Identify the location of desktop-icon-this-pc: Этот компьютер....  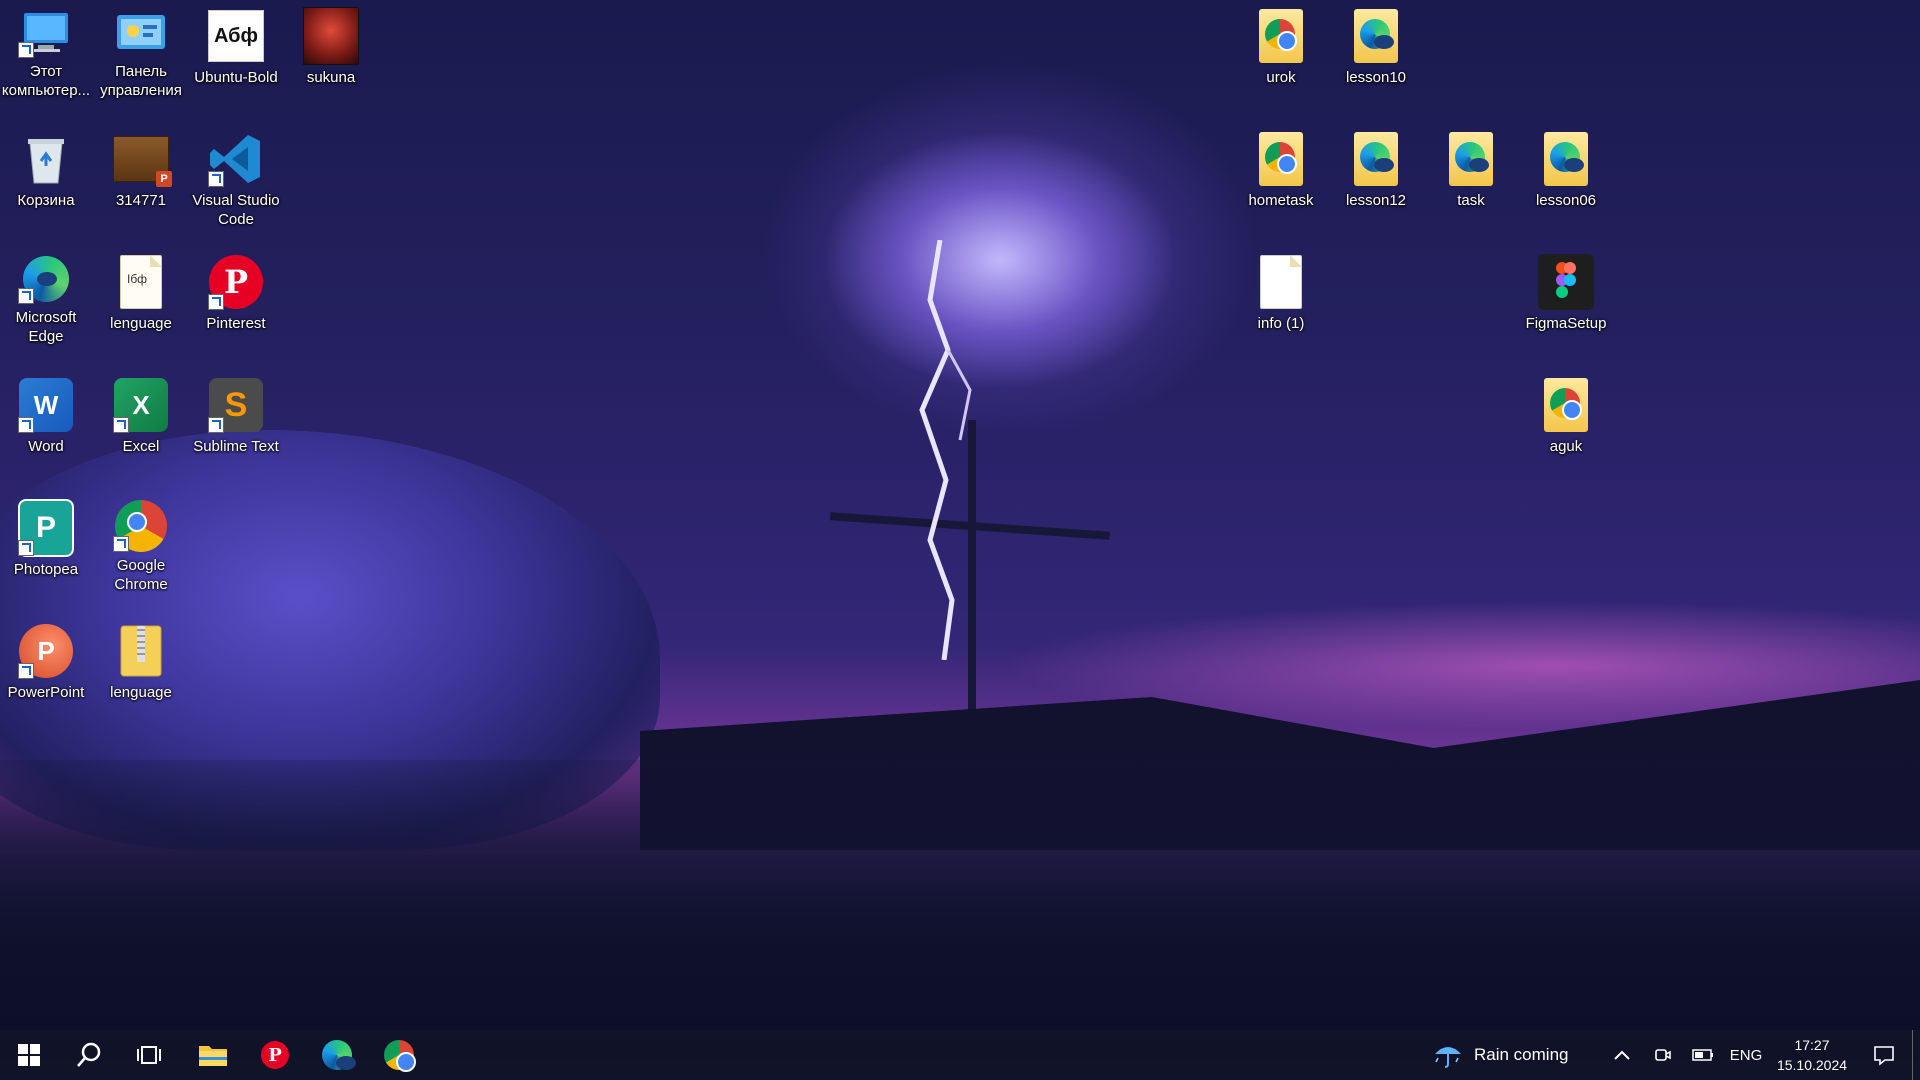
(46, 50).